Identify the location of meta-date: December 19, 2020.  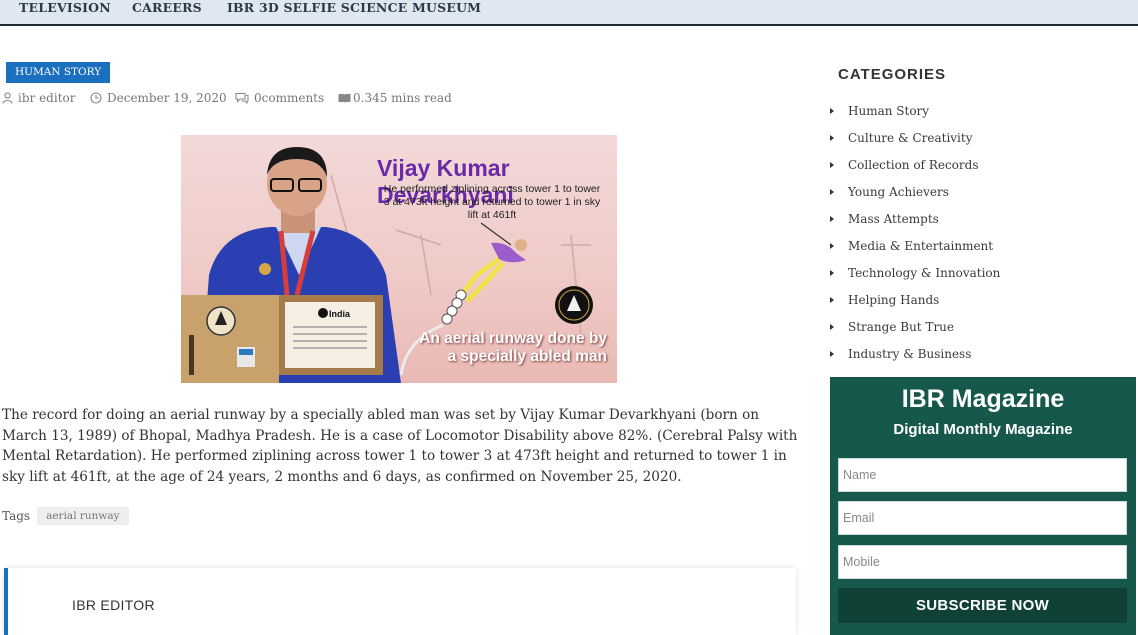
(158, 98).